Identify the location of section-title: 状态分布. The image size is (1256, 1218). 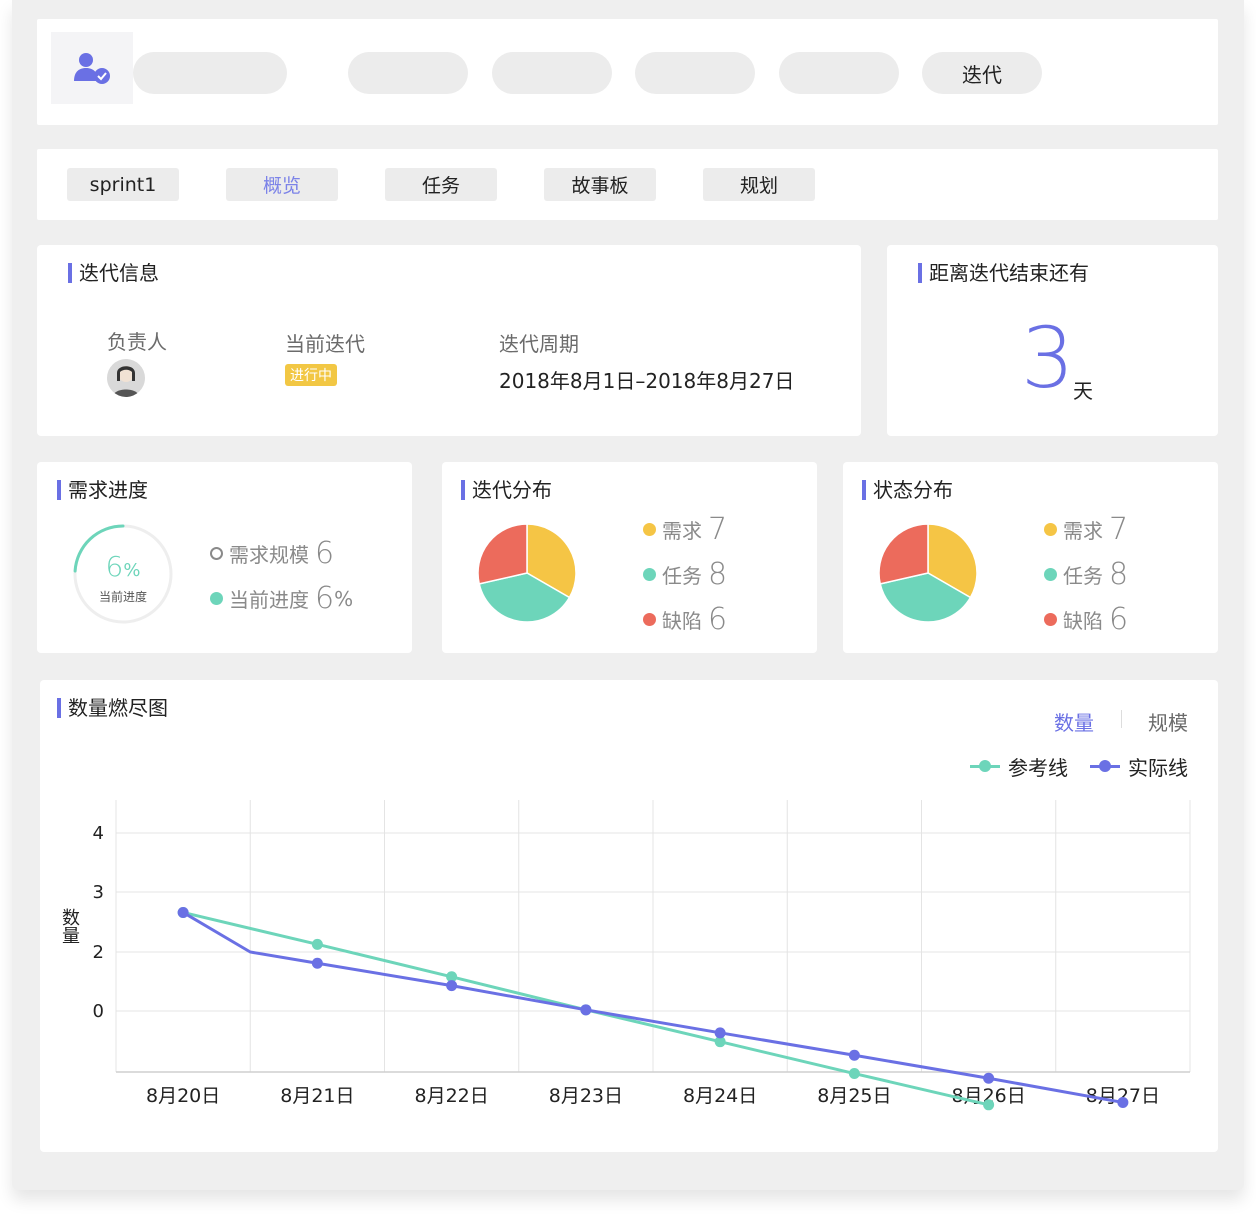
(907, 490).